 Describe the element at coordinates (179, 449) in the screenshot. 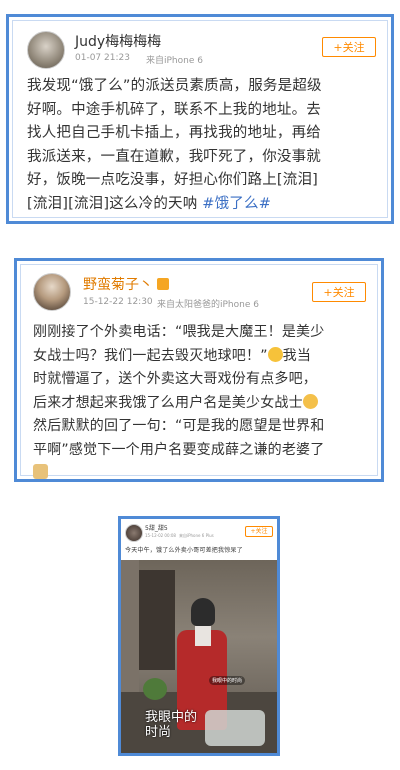

I see `post-line-text: 平啊”感觉下一个用户名要变成薛之谦的老婆了` at that location.